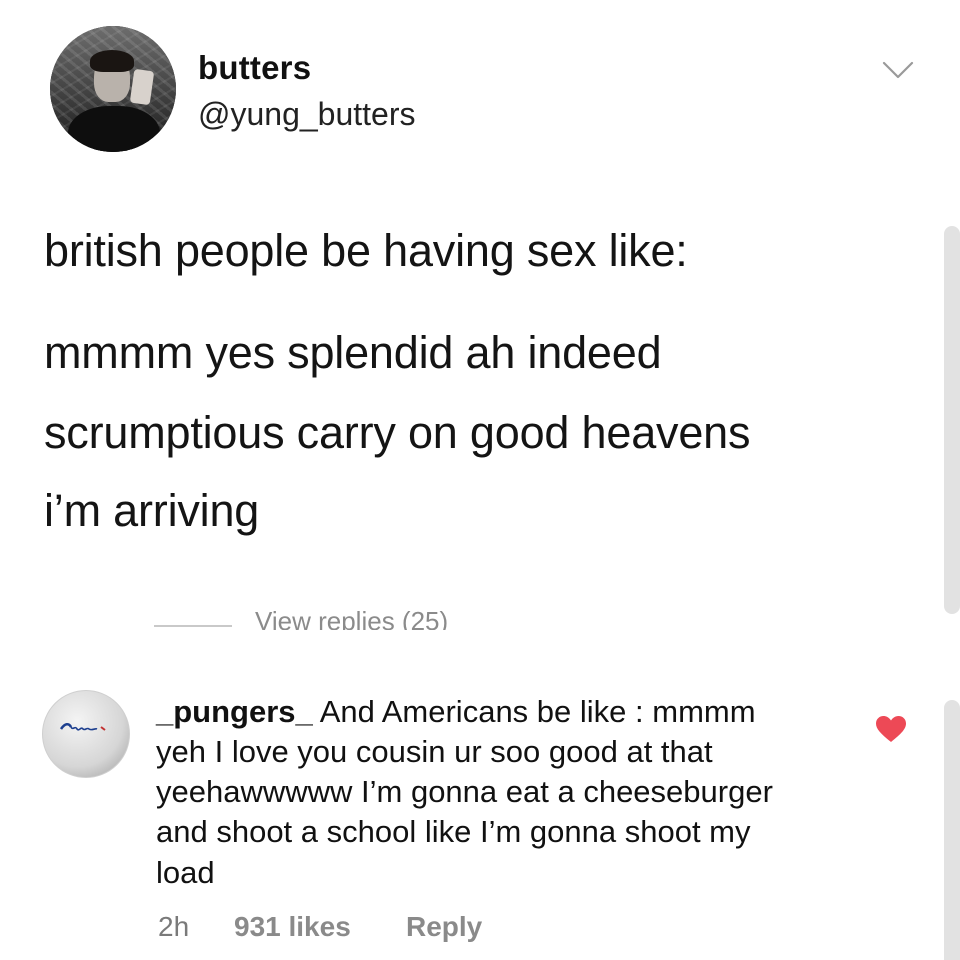  Describe the element at coordinates (82, 727) in the screenshot. I see `shirt-logo-icon` at that location.